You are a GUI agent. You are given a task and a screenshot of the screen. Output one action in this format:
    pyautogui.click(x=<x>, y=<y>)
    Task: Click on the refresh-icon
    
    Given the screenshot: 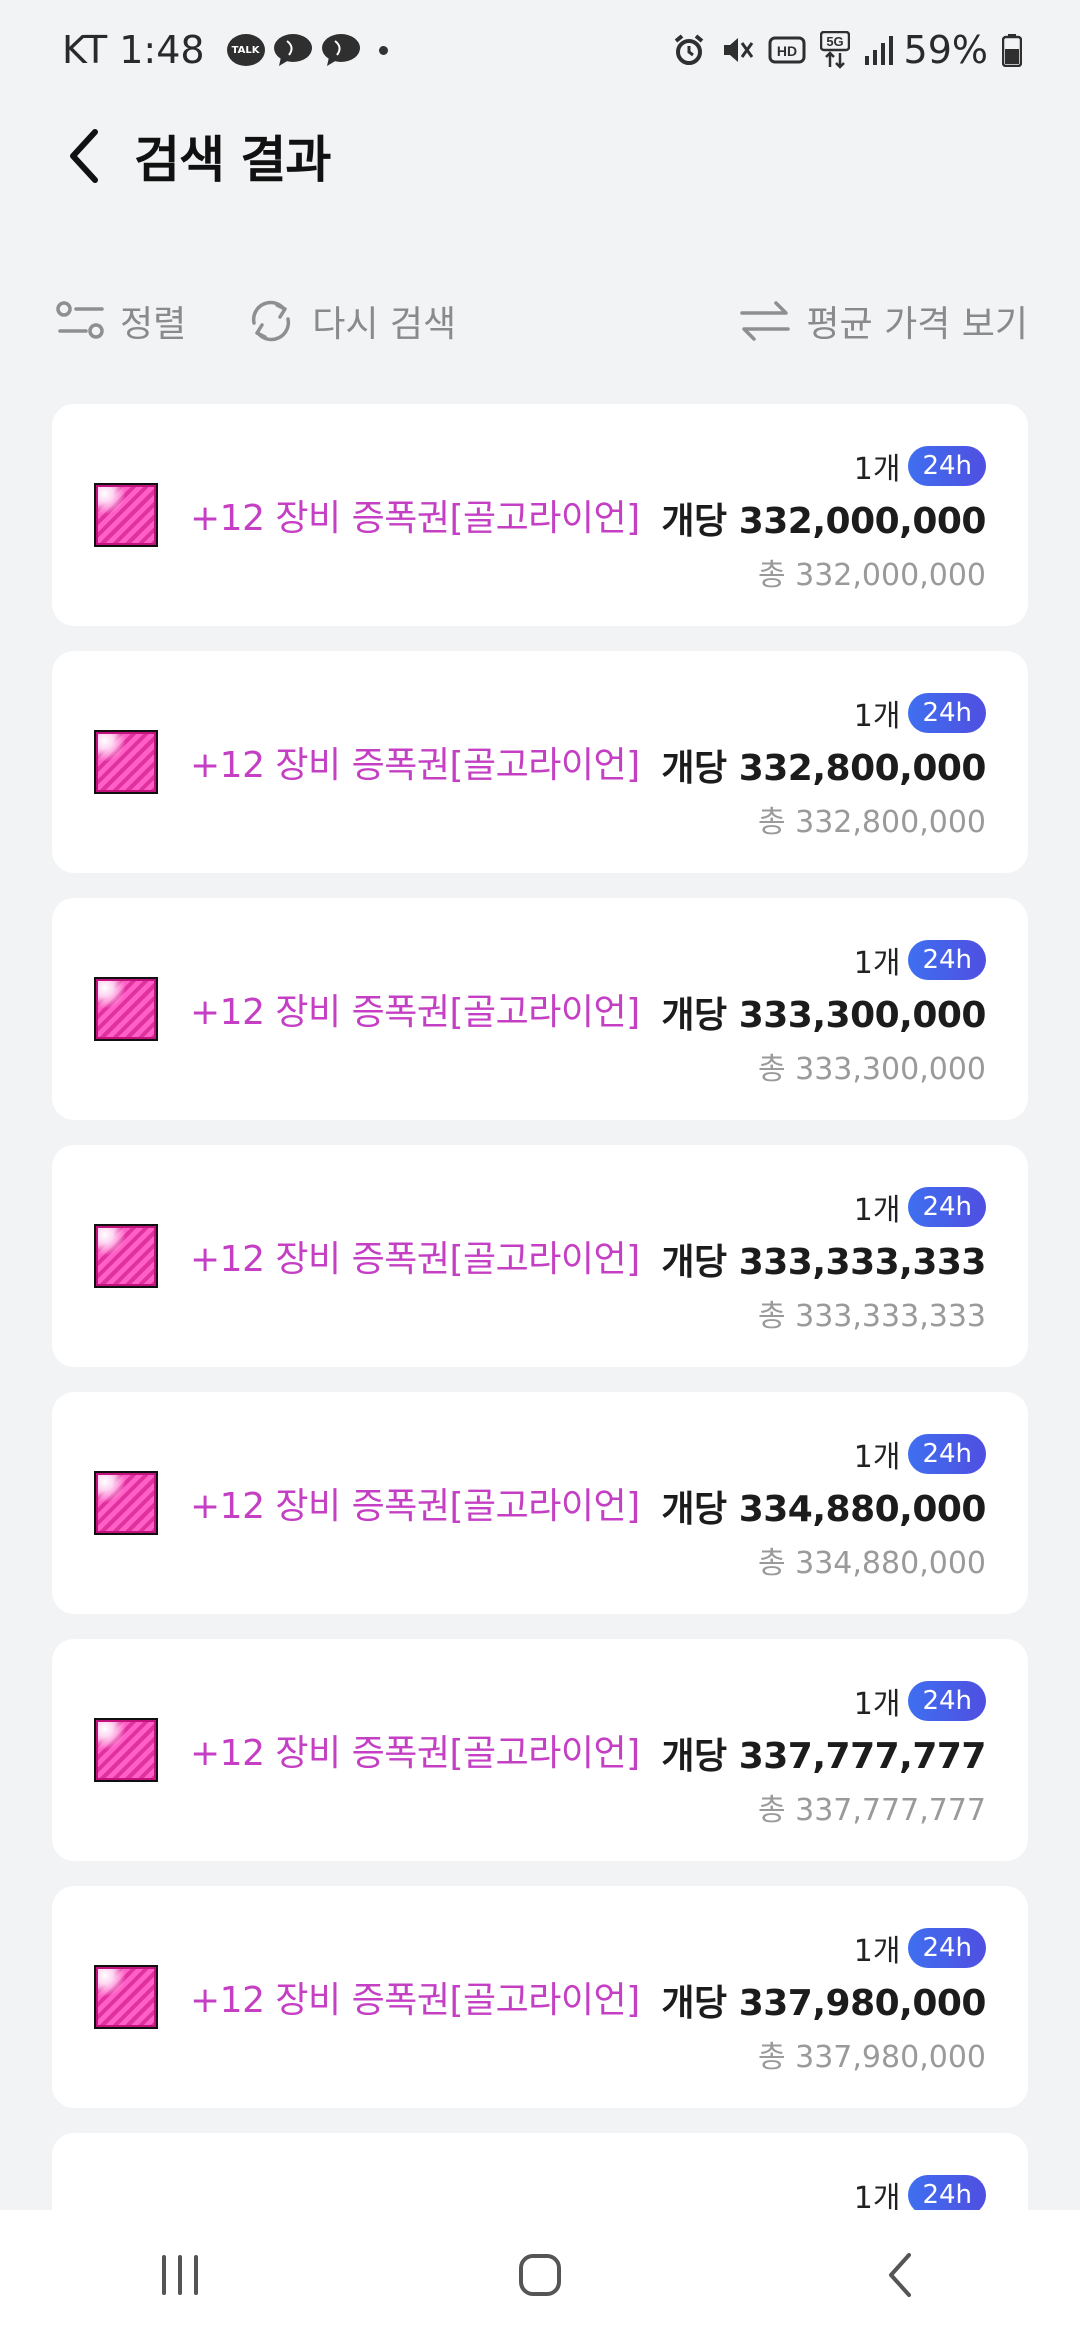 What is the action you would take?
    pyautogui.click(x=271, y=321)
    